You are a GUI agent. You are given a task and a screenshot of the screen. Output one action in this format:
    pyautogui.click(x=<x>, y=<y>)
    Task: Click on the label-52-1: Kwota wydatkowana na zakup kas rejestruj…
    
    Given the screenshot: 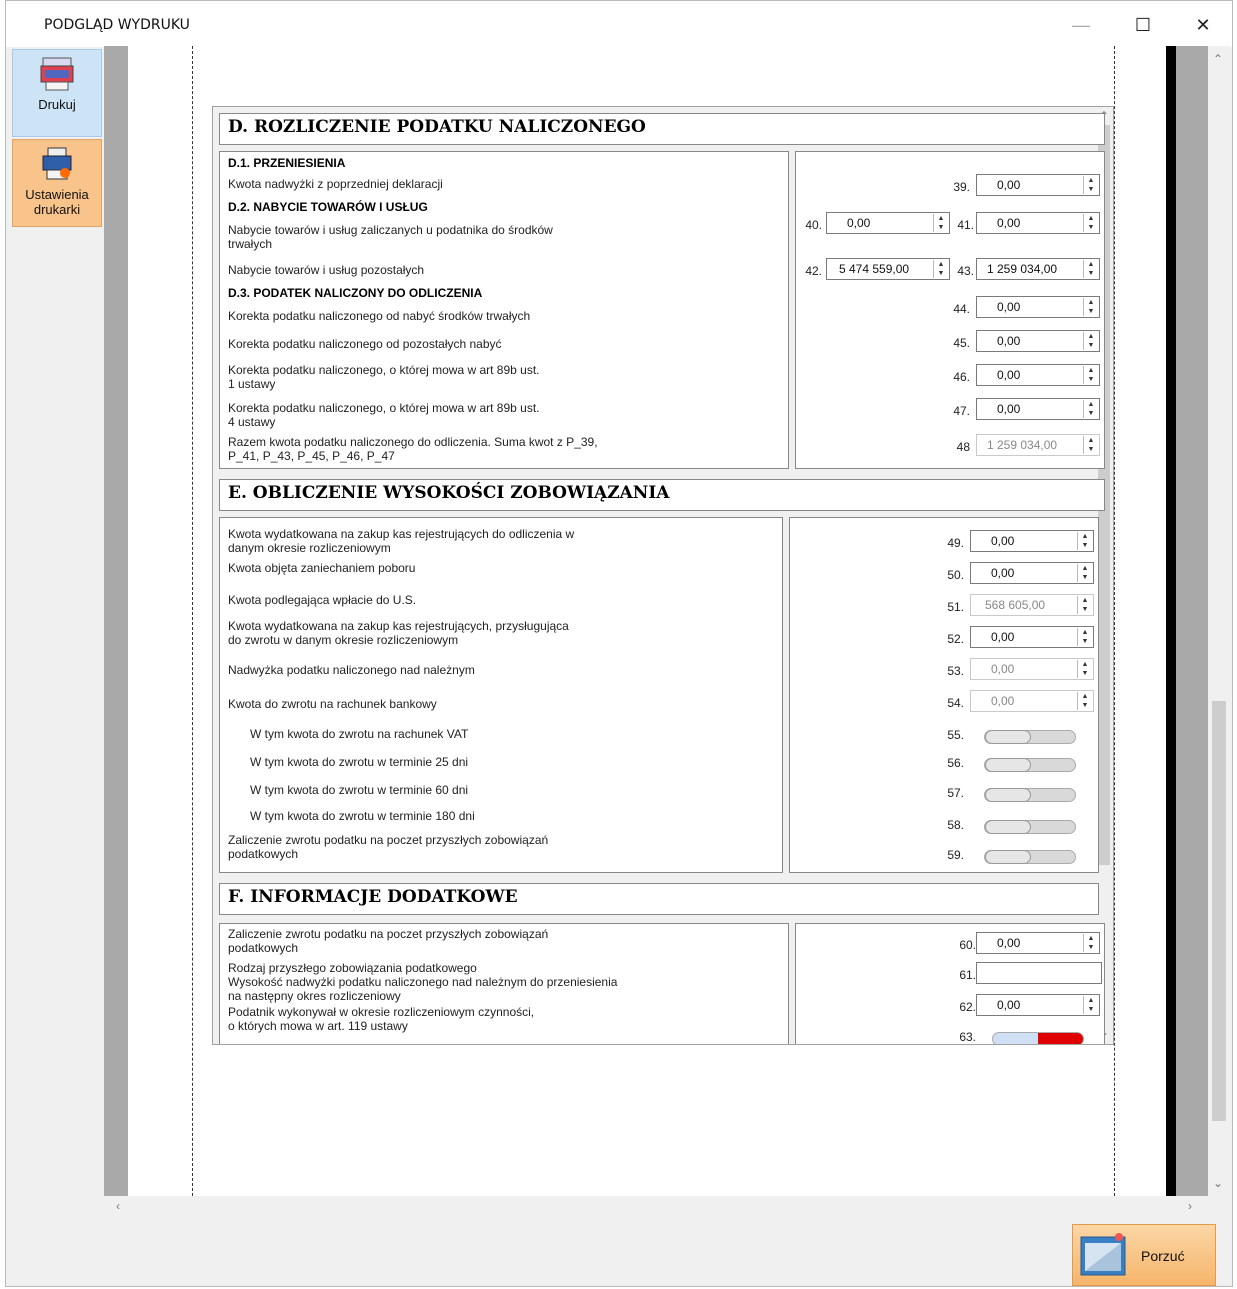 What is the action you would take?
    pyautogui.click(x=398, y=626)
    